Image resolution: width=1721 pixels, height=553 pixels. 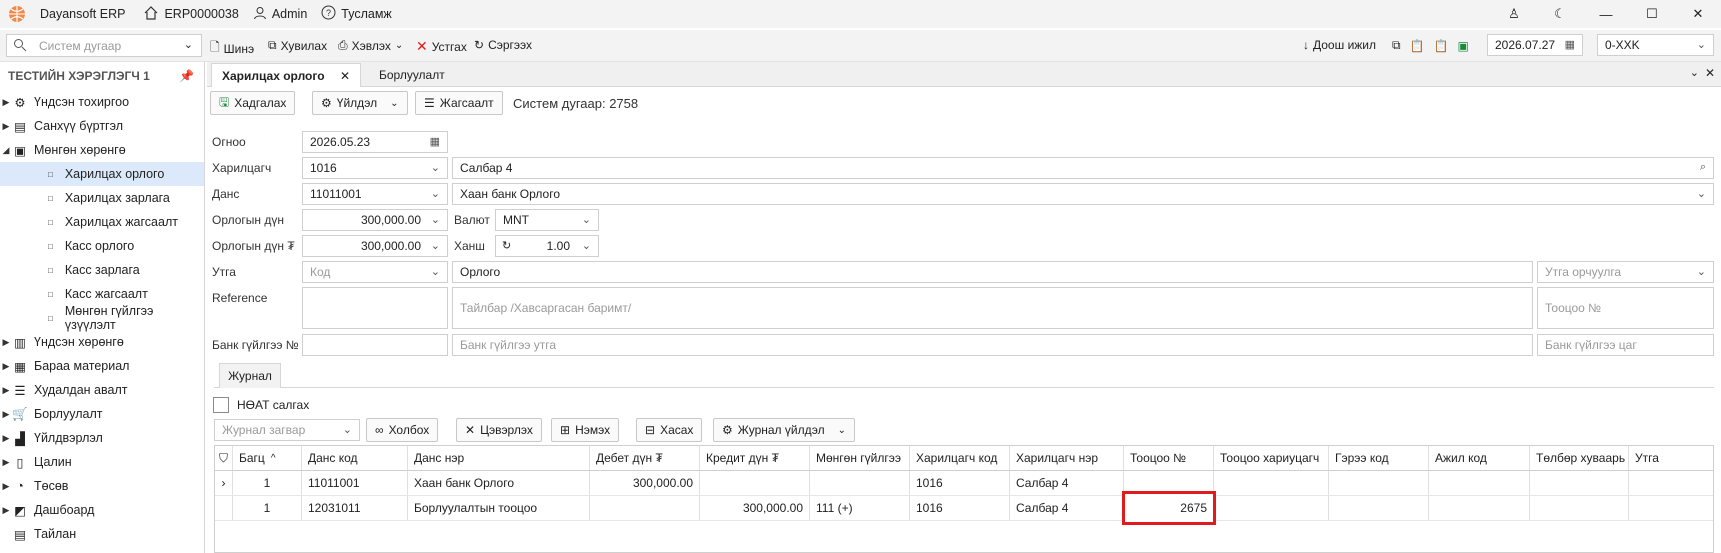 I want to click on translate-field: Утга орчуулга ⌄, so click(x=1625, y=272).